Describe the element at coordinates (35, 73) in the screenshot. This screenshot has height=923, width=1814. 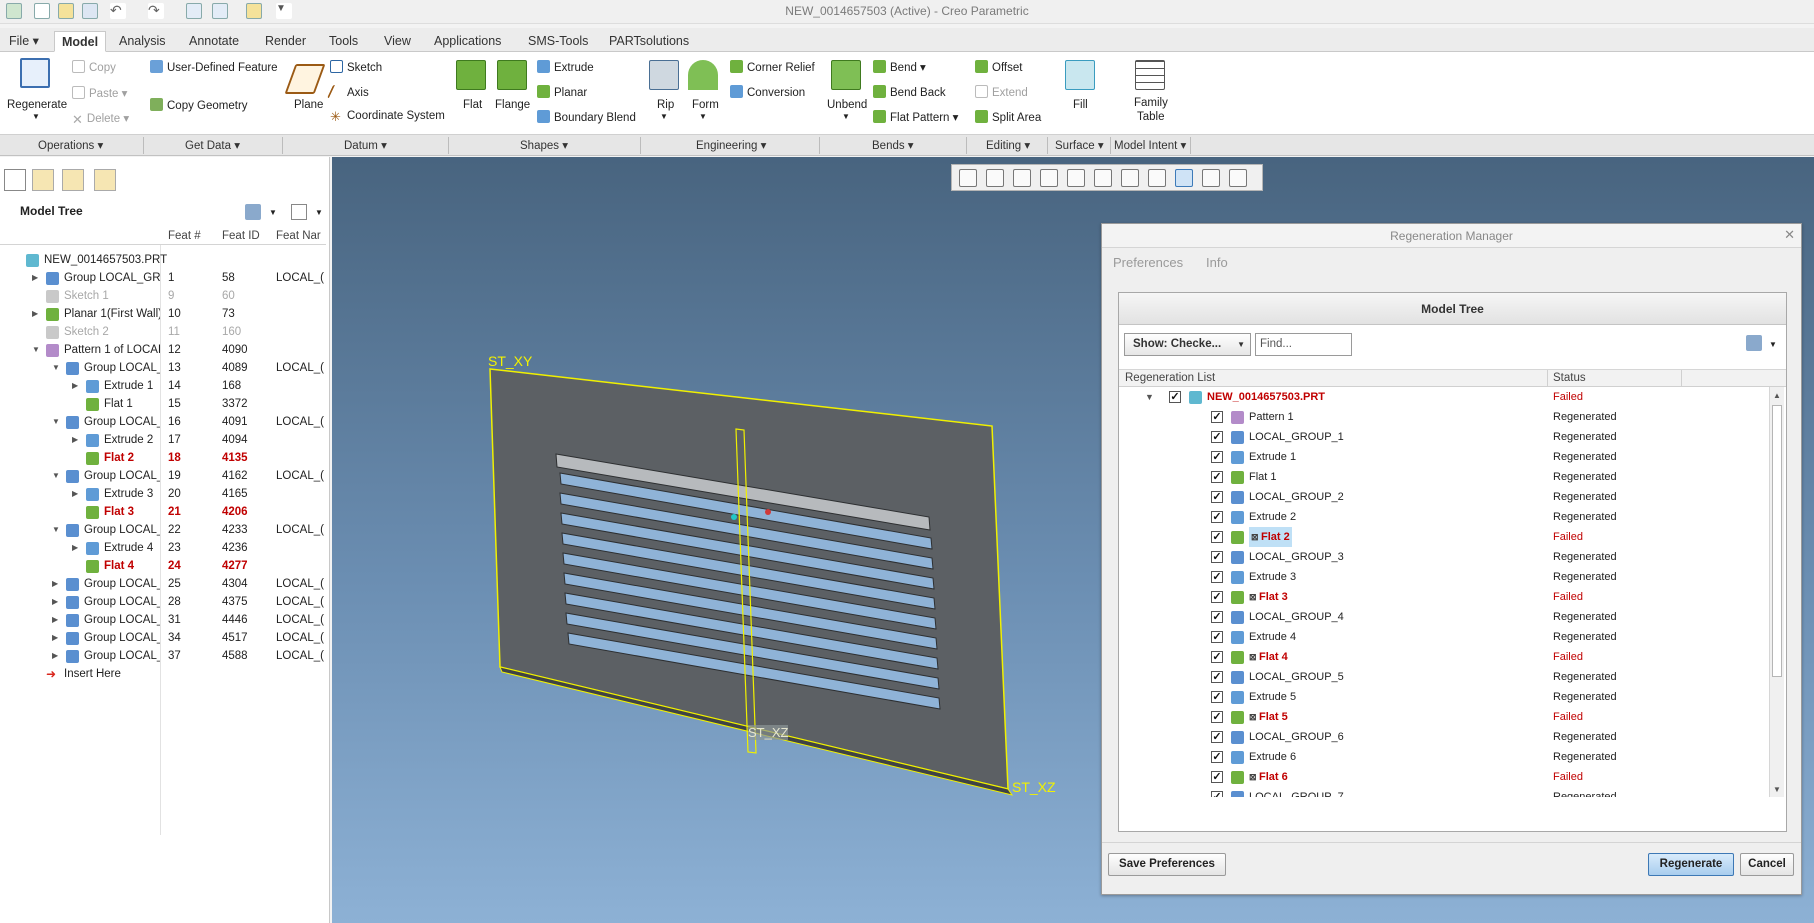
I see `regenerate-icon` at that location.